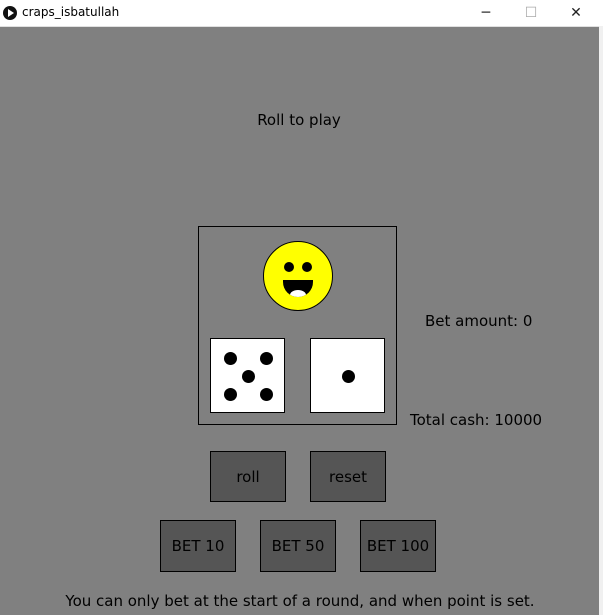 This screenshot has height=615, width=603. What do you see at coordinates (486, 13) in the screenshot?
I see `minimize-button: ─` at bounding box center [486, 13].